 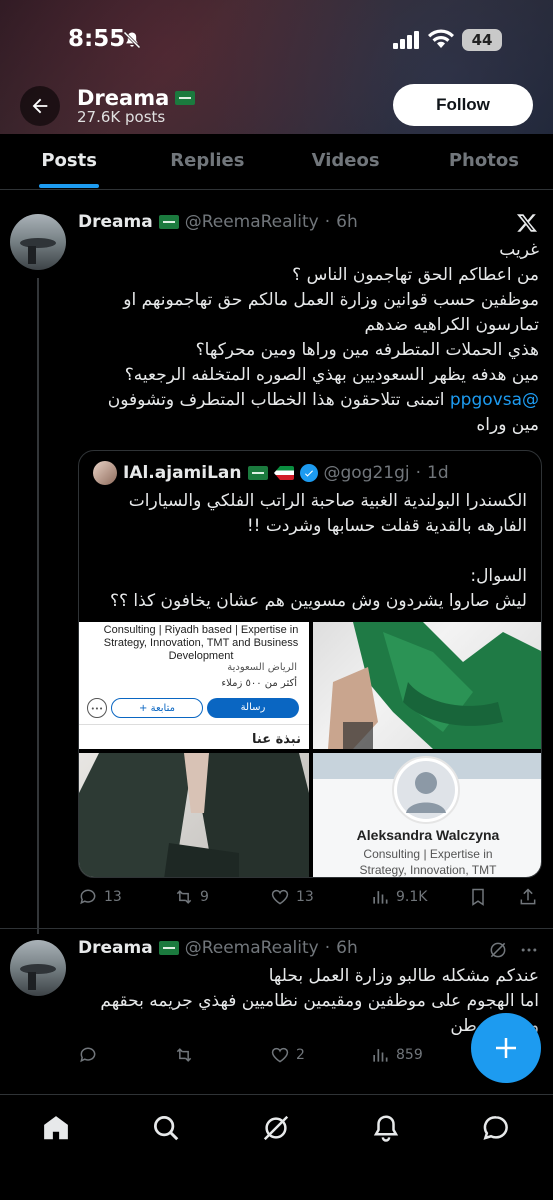 I want to click on bar-chart-icon, so click(x=380, y=897).